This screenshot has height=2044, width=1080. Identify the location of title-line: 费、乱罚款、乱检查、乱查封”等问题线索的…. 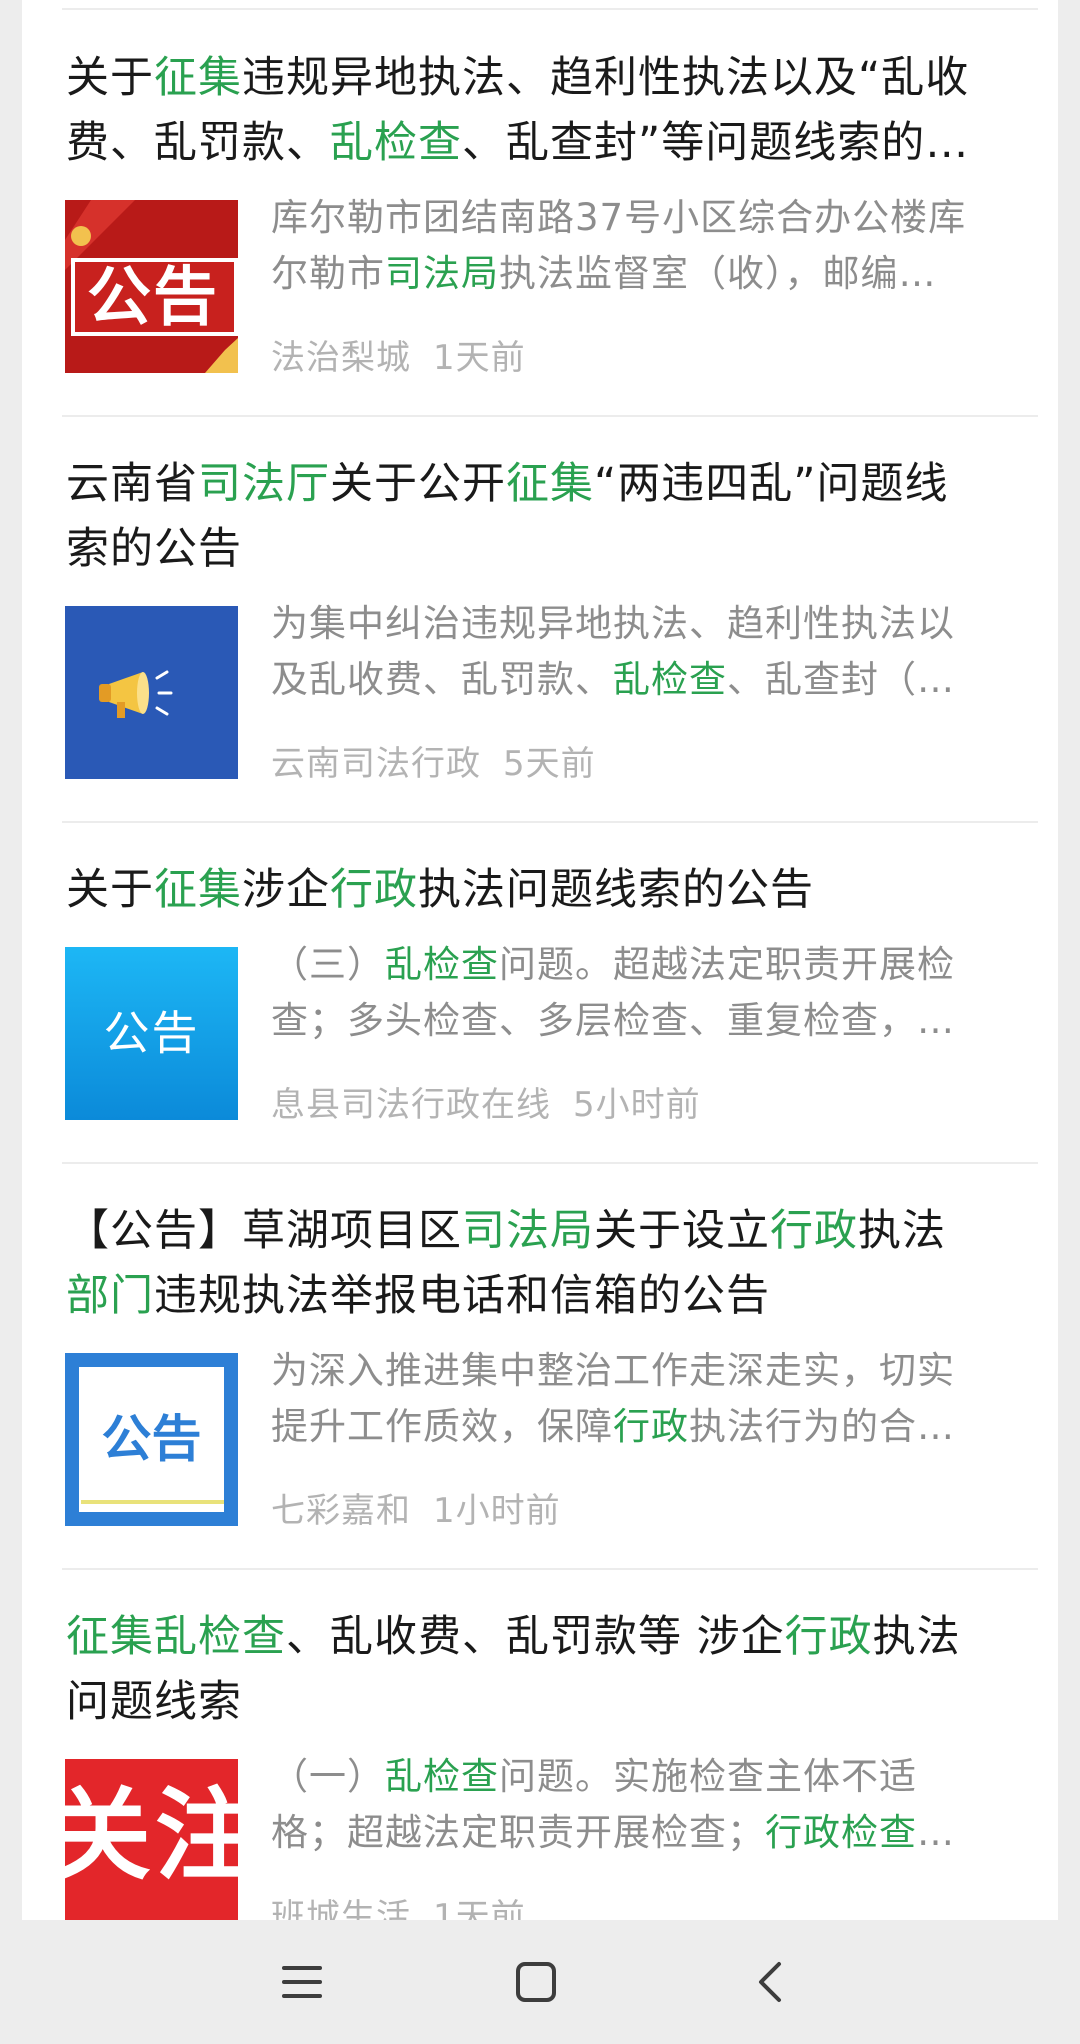
(556, 143).